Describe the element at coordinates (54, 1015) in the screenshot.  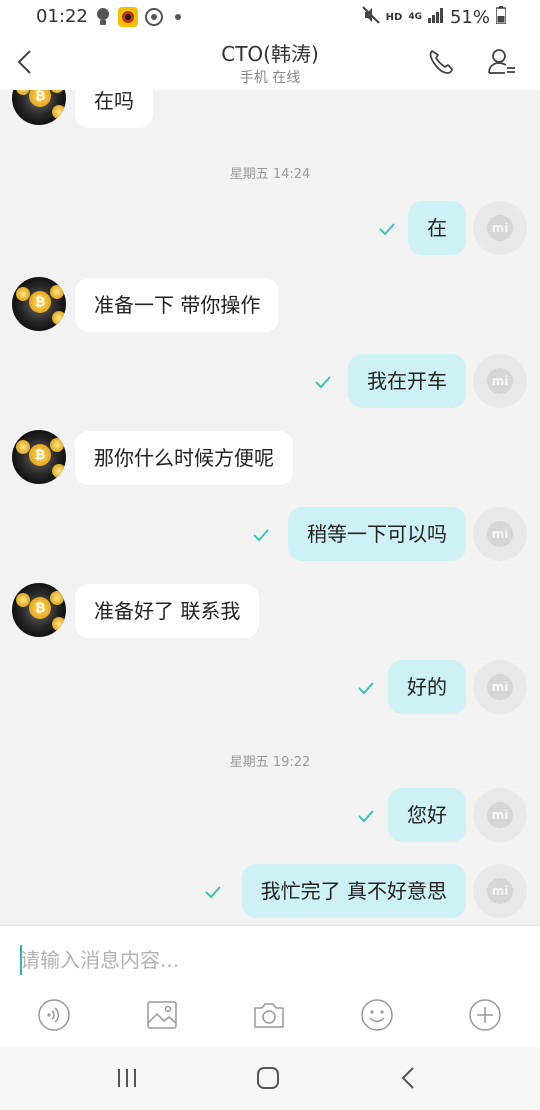
I see `voice-icon` at that location.